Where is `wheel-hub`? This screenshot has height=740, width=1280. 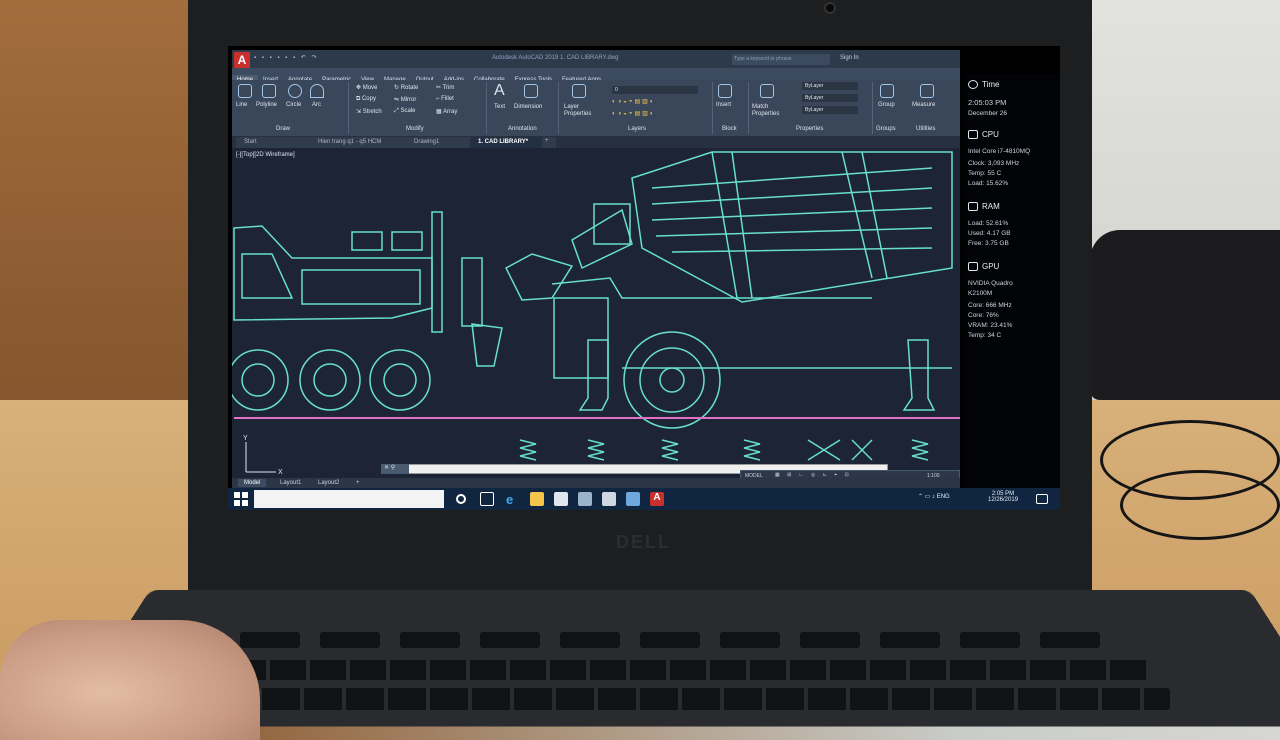
wheel-hub is located at coordinates (400, 380).